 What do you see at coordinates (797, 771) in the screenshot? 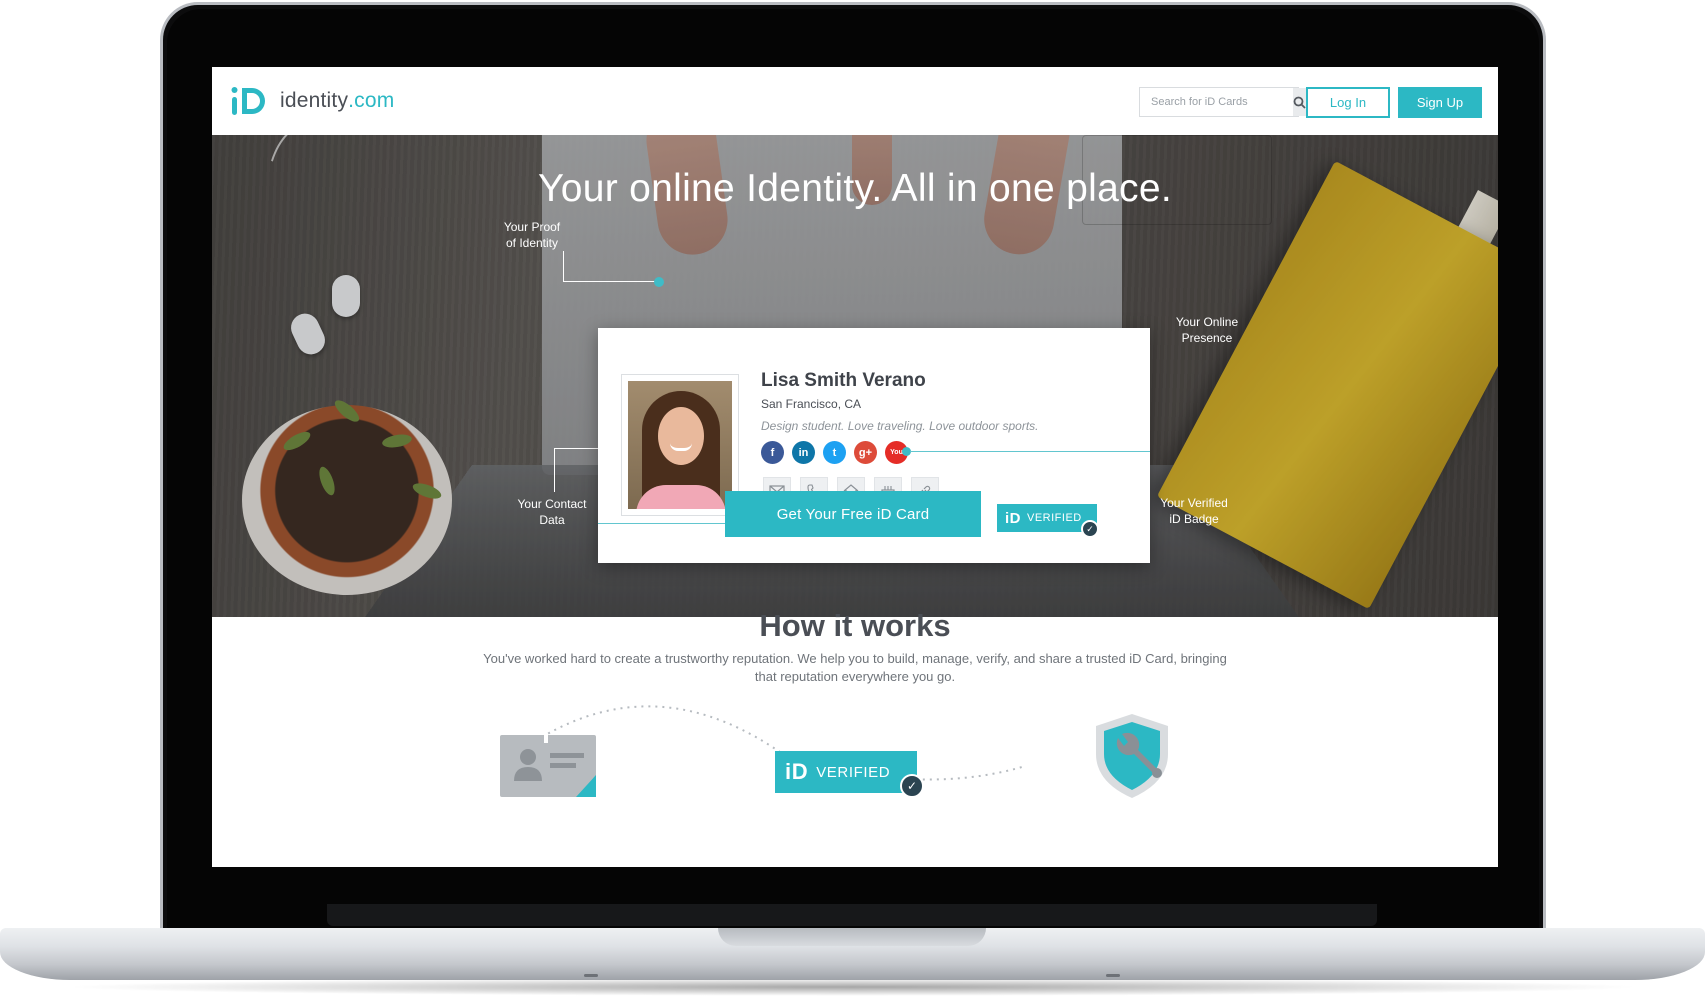
I see `id-mark: iD` at bounding box center [797, 771].